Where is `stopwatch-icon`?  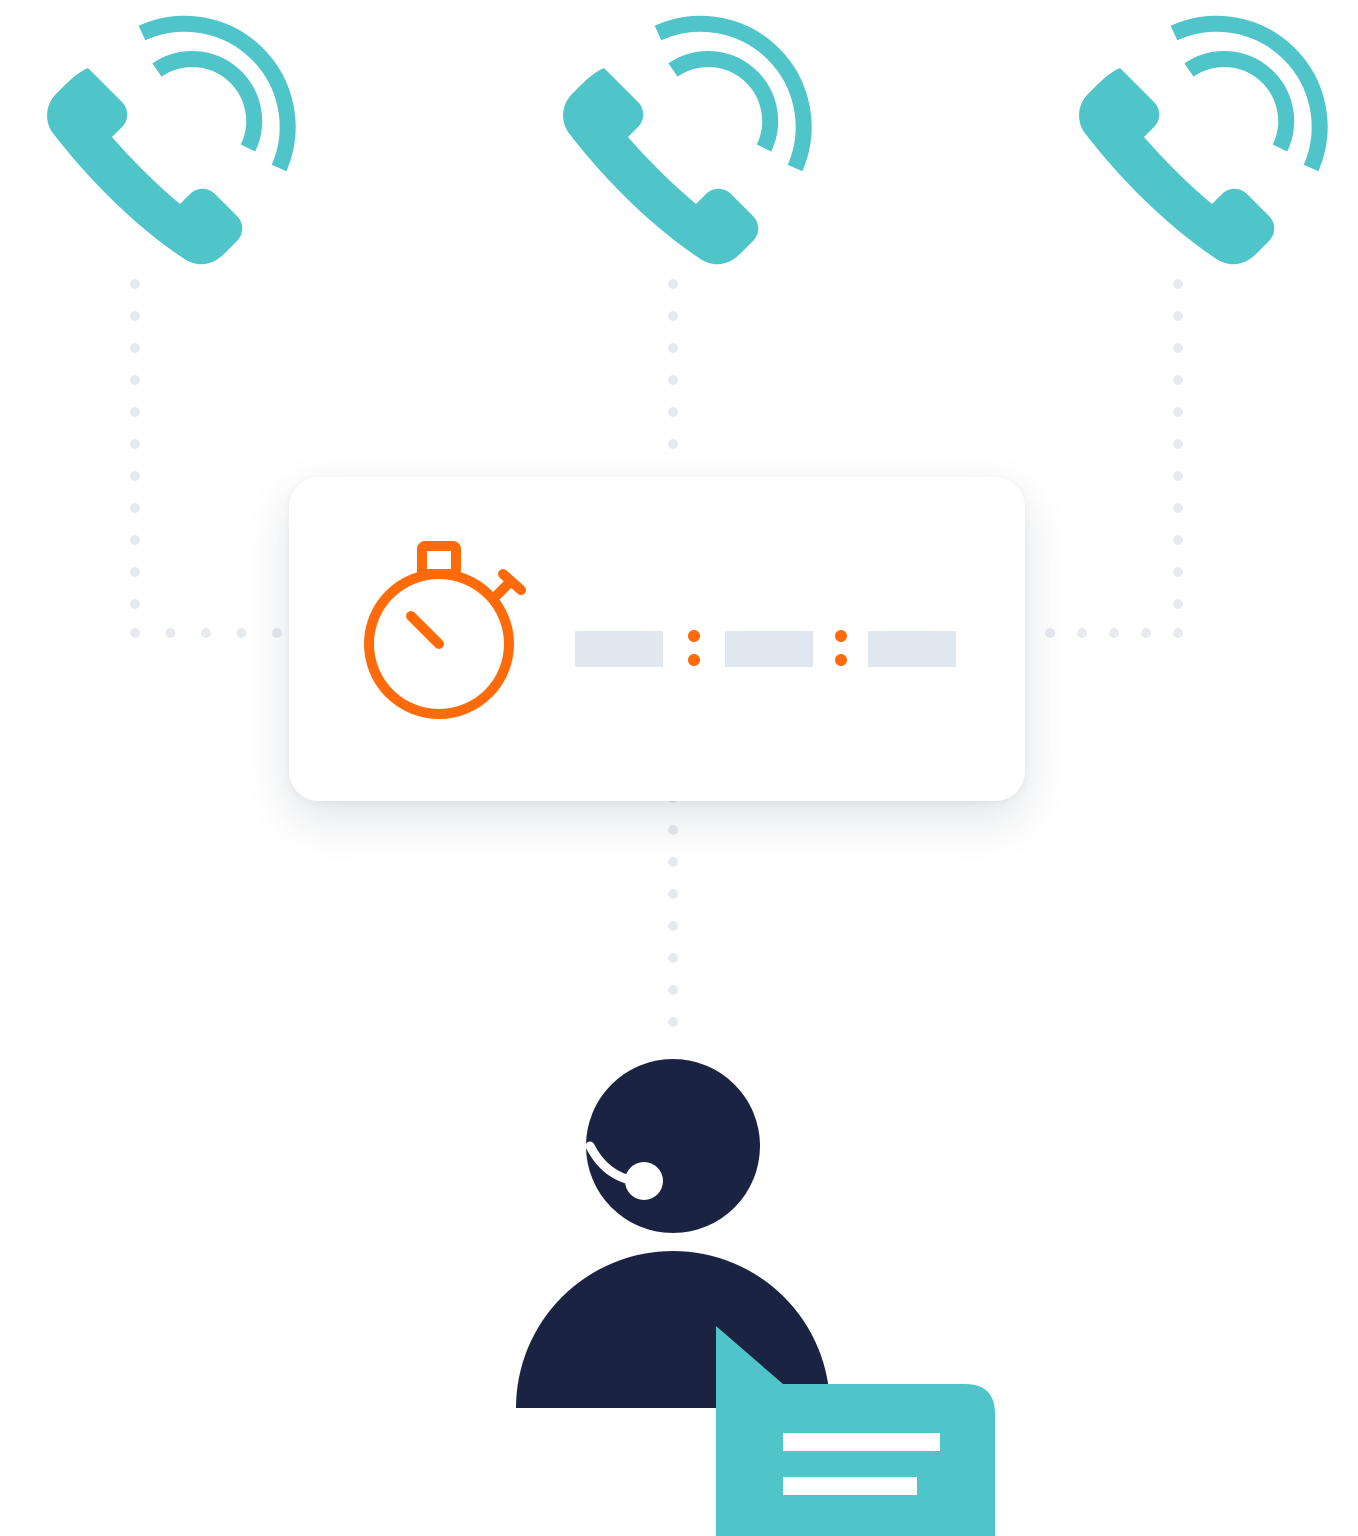 stopwatch-icon is located at coordinates (445, 630).